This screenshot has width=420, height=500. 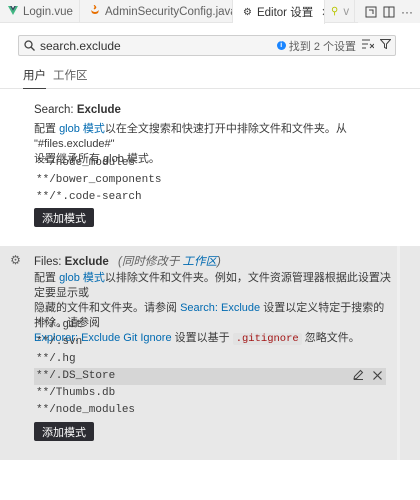 What do you see at coordinates (407, 12) in the screenshot?
I see `more-actions-icon: ···` at bounding box center [407, 12].